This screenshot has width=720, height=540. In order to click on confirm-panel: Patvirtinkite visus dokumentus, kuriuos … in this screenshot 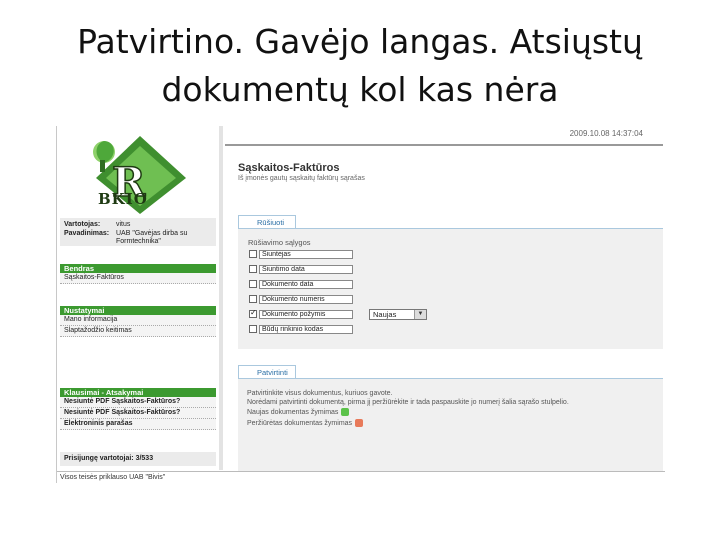, I will do `click(450, 425)`.